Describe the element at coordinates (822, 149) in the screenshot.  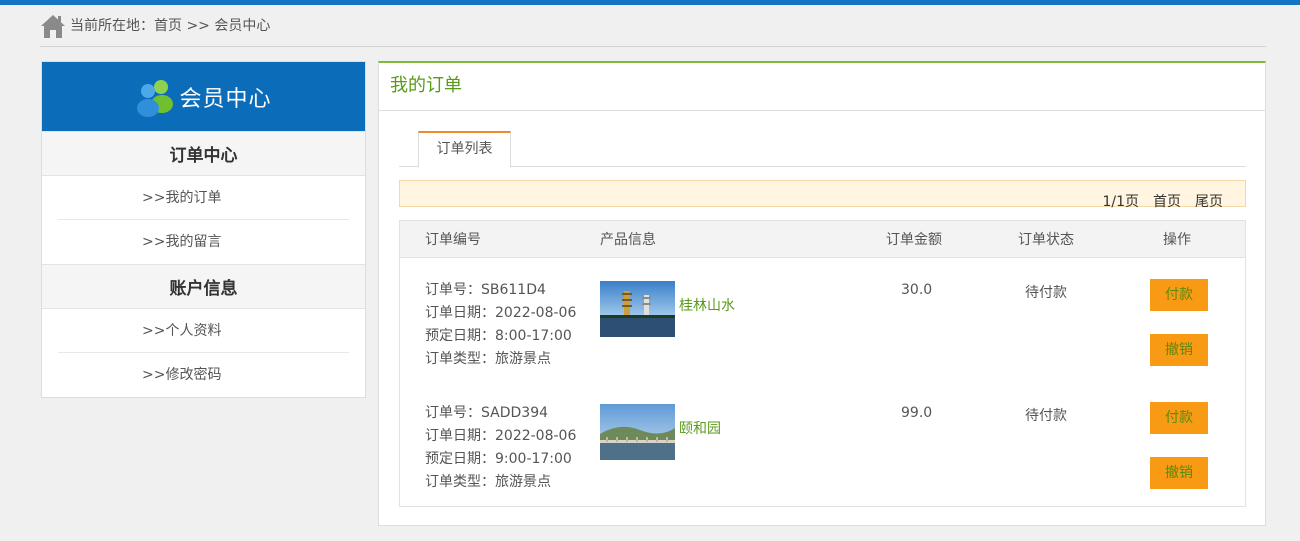
I see `tab-bar: 订单列表` at that location.